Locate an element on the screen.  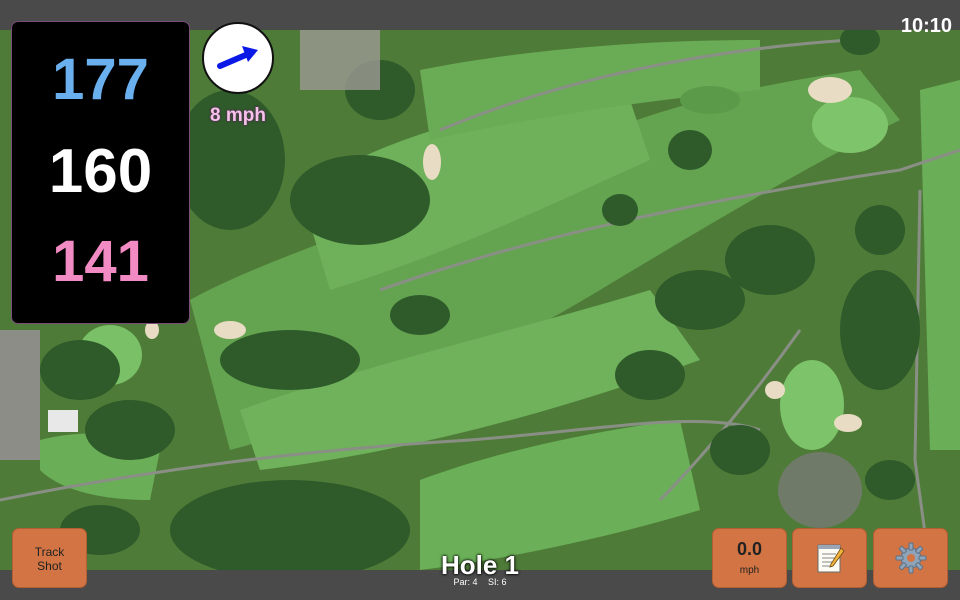
wind-arrow-icon is located at coordinates (237, 57).